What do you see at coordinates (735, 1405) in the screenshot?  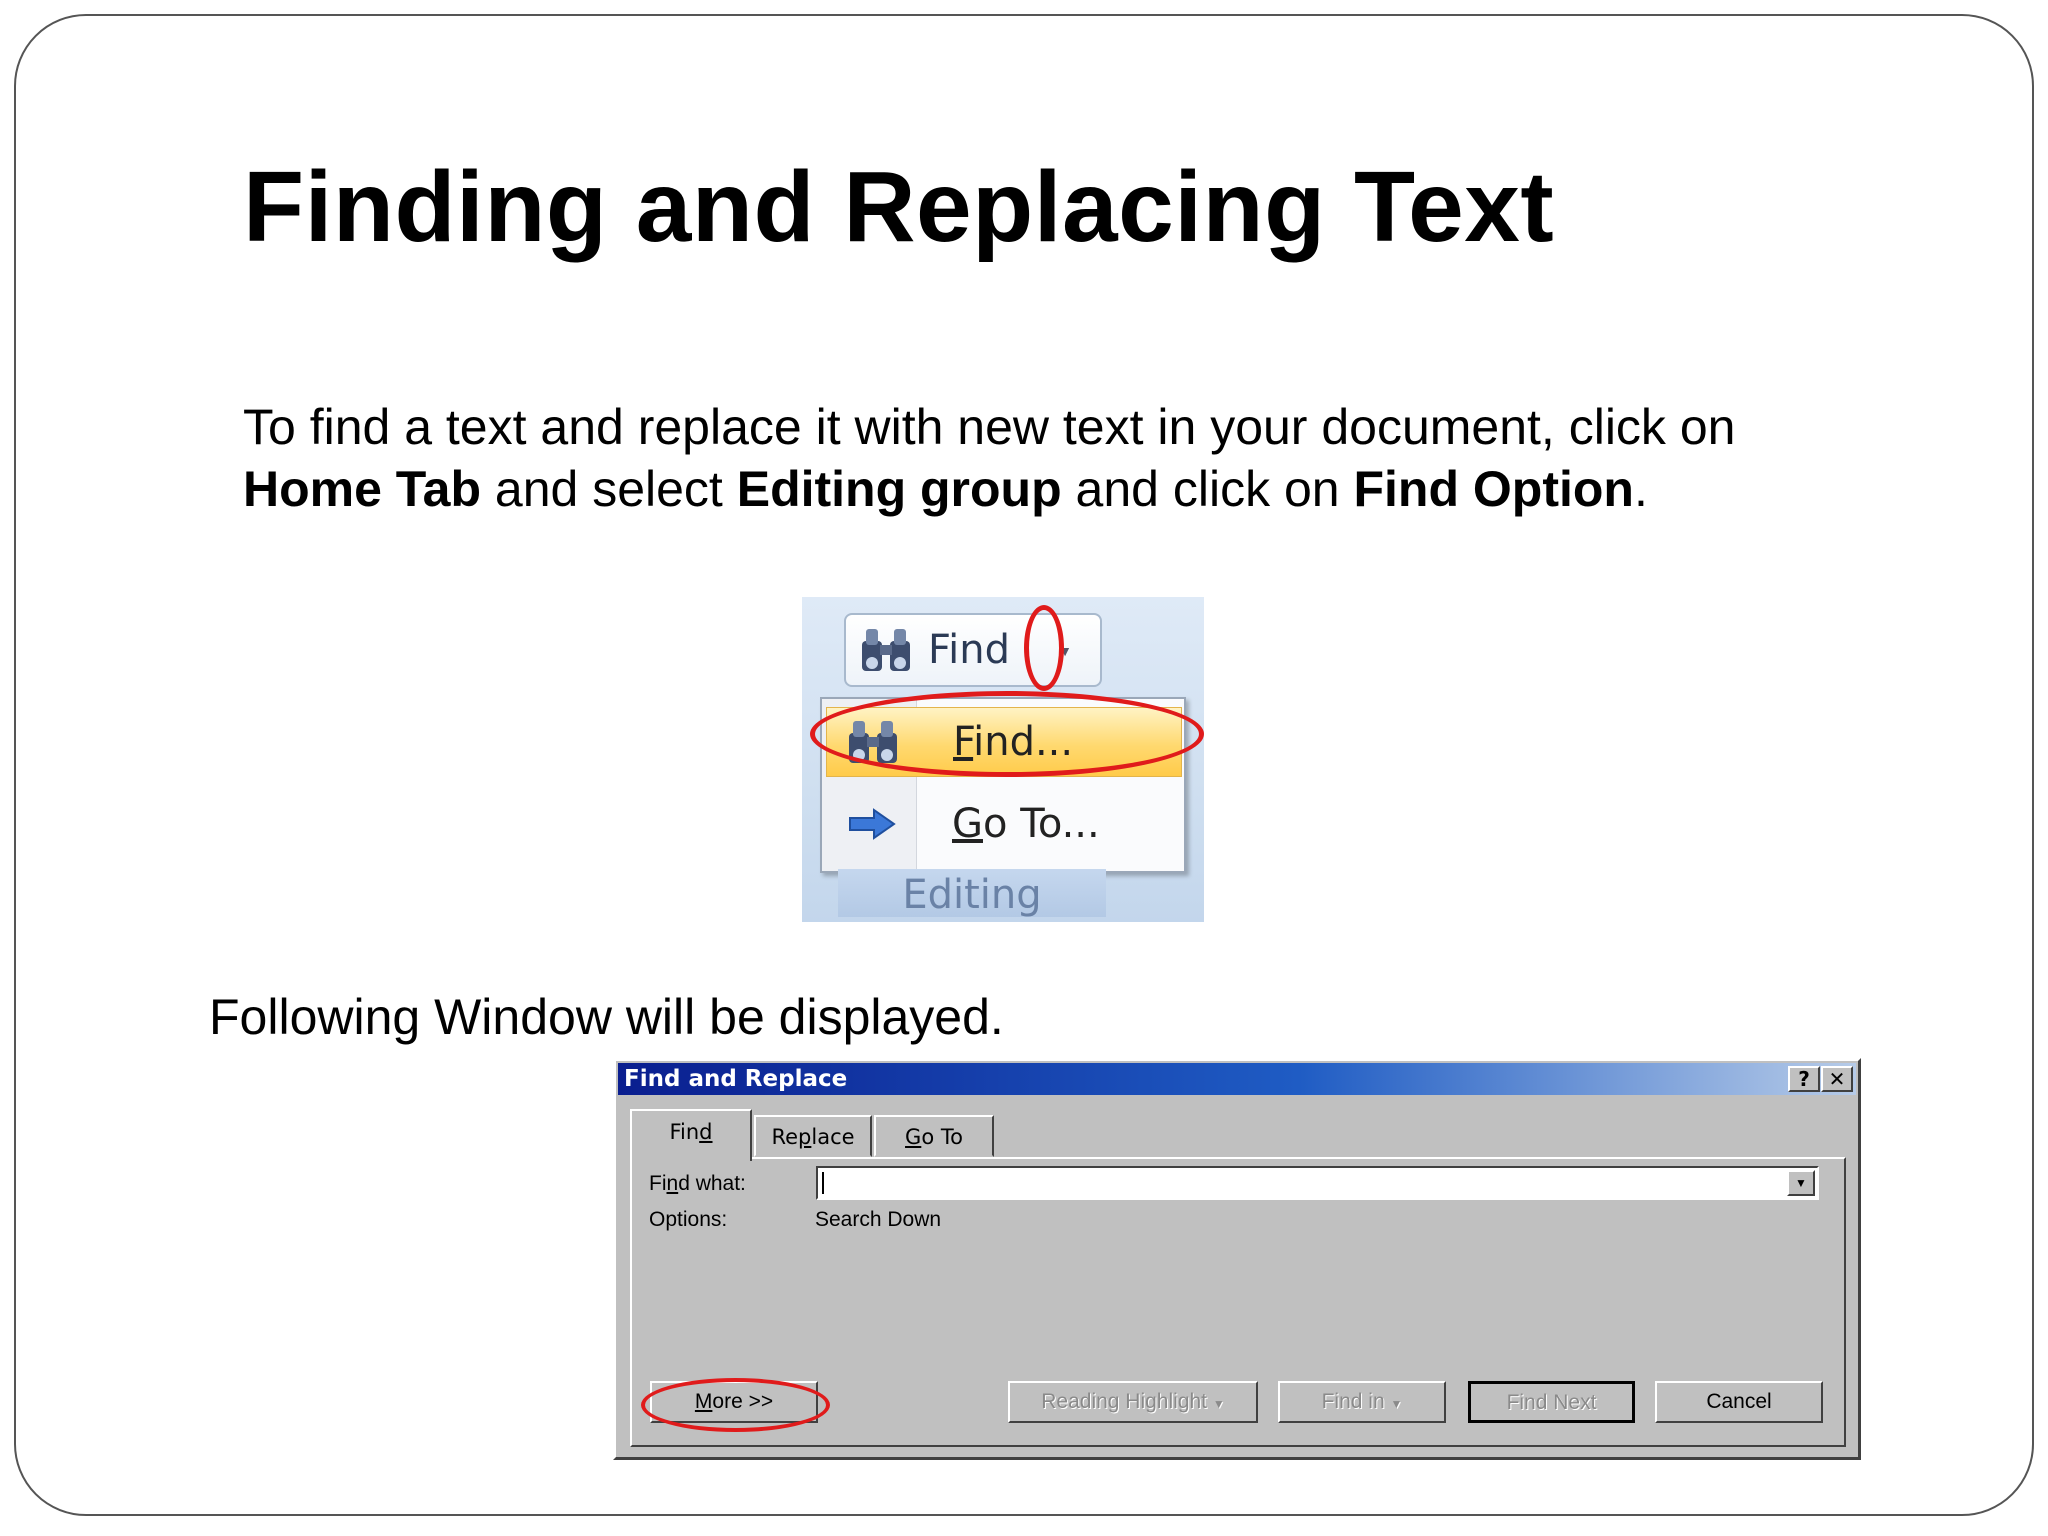 I see `annotation-oval-more` at bounding box center [735, 1405].